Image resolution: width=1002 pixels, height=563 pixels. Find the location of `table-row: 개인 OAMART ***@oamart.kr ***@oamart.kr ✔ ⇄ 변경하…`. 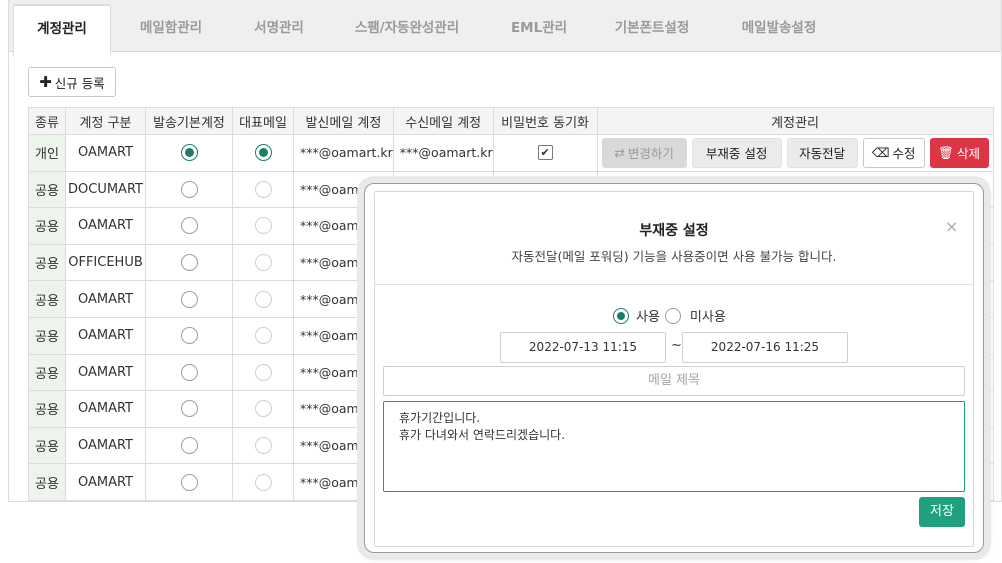

table-row: 개인 OAMART ***@oamart.kr ***@oamart.kr ✔ ⇄ 변경하… is located at coordinates (511, 153).